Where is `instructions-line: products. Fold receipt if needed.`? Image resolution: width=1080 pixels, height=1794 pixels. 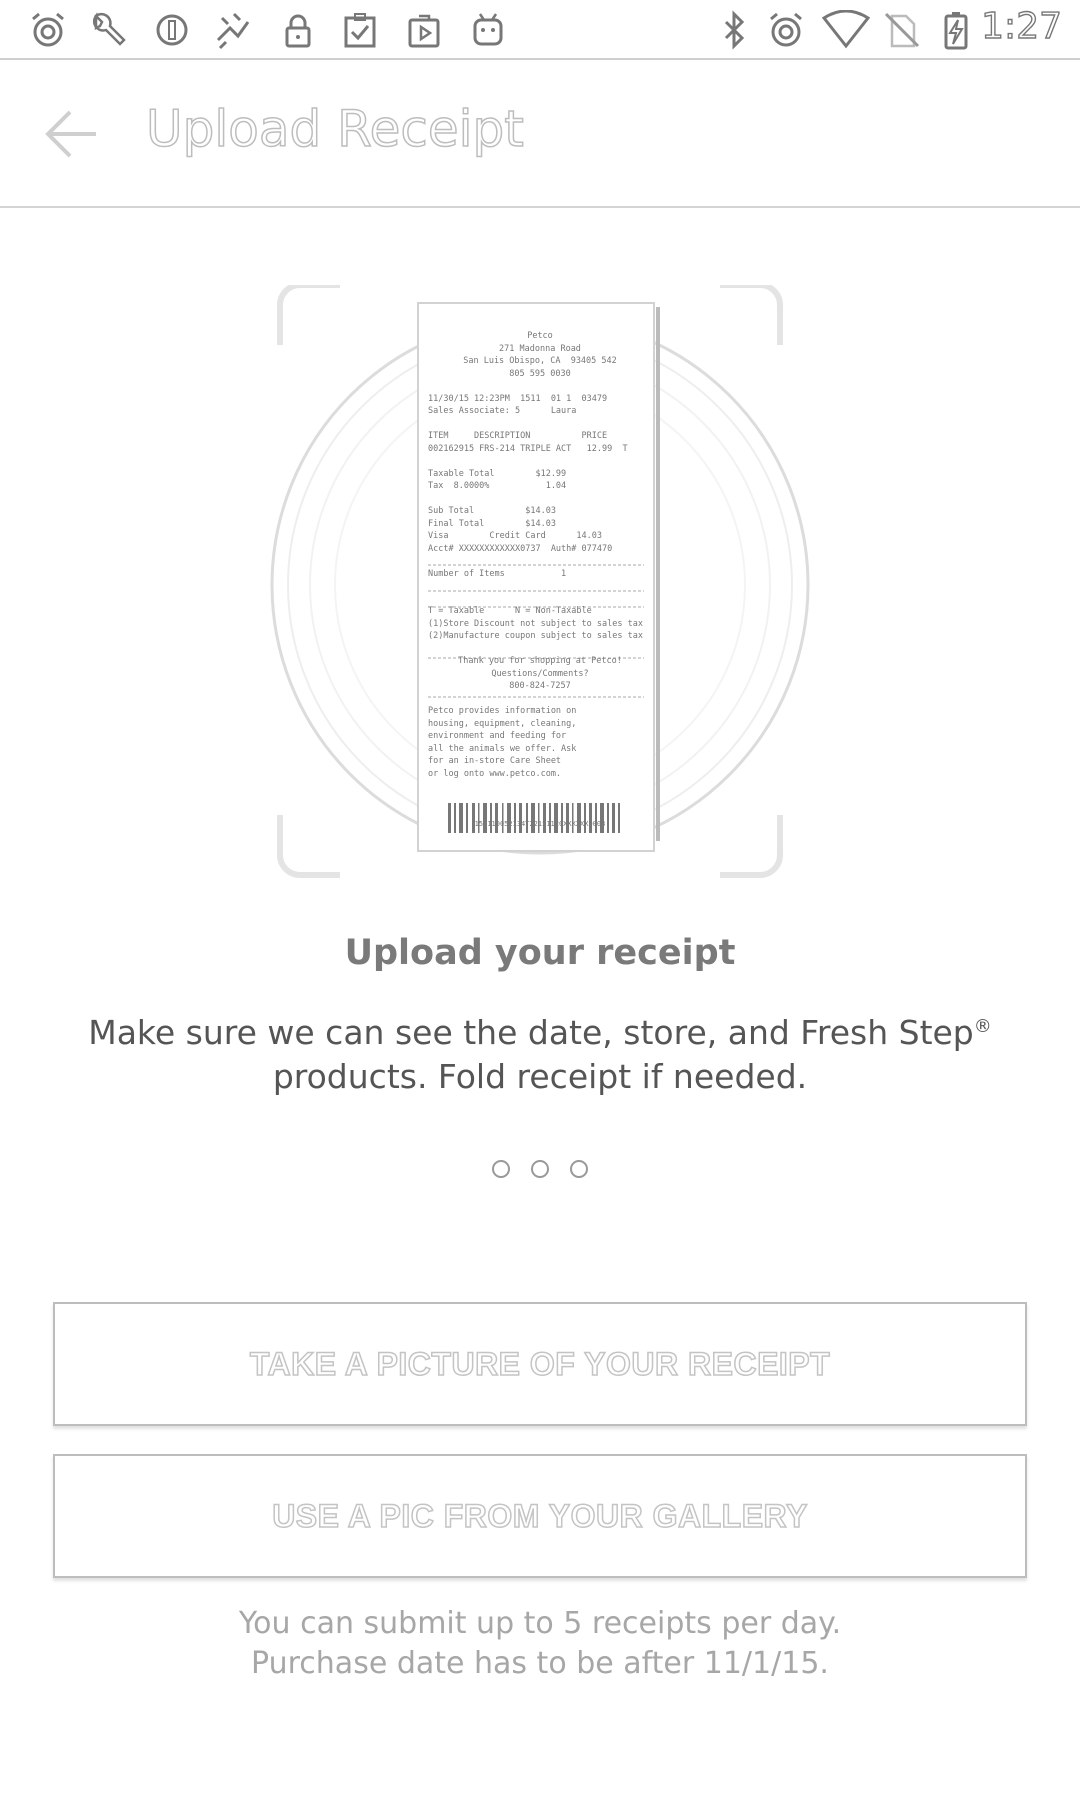
instructions-line: products. Fold receipt if needed. is located at coordinates (540, 1076).